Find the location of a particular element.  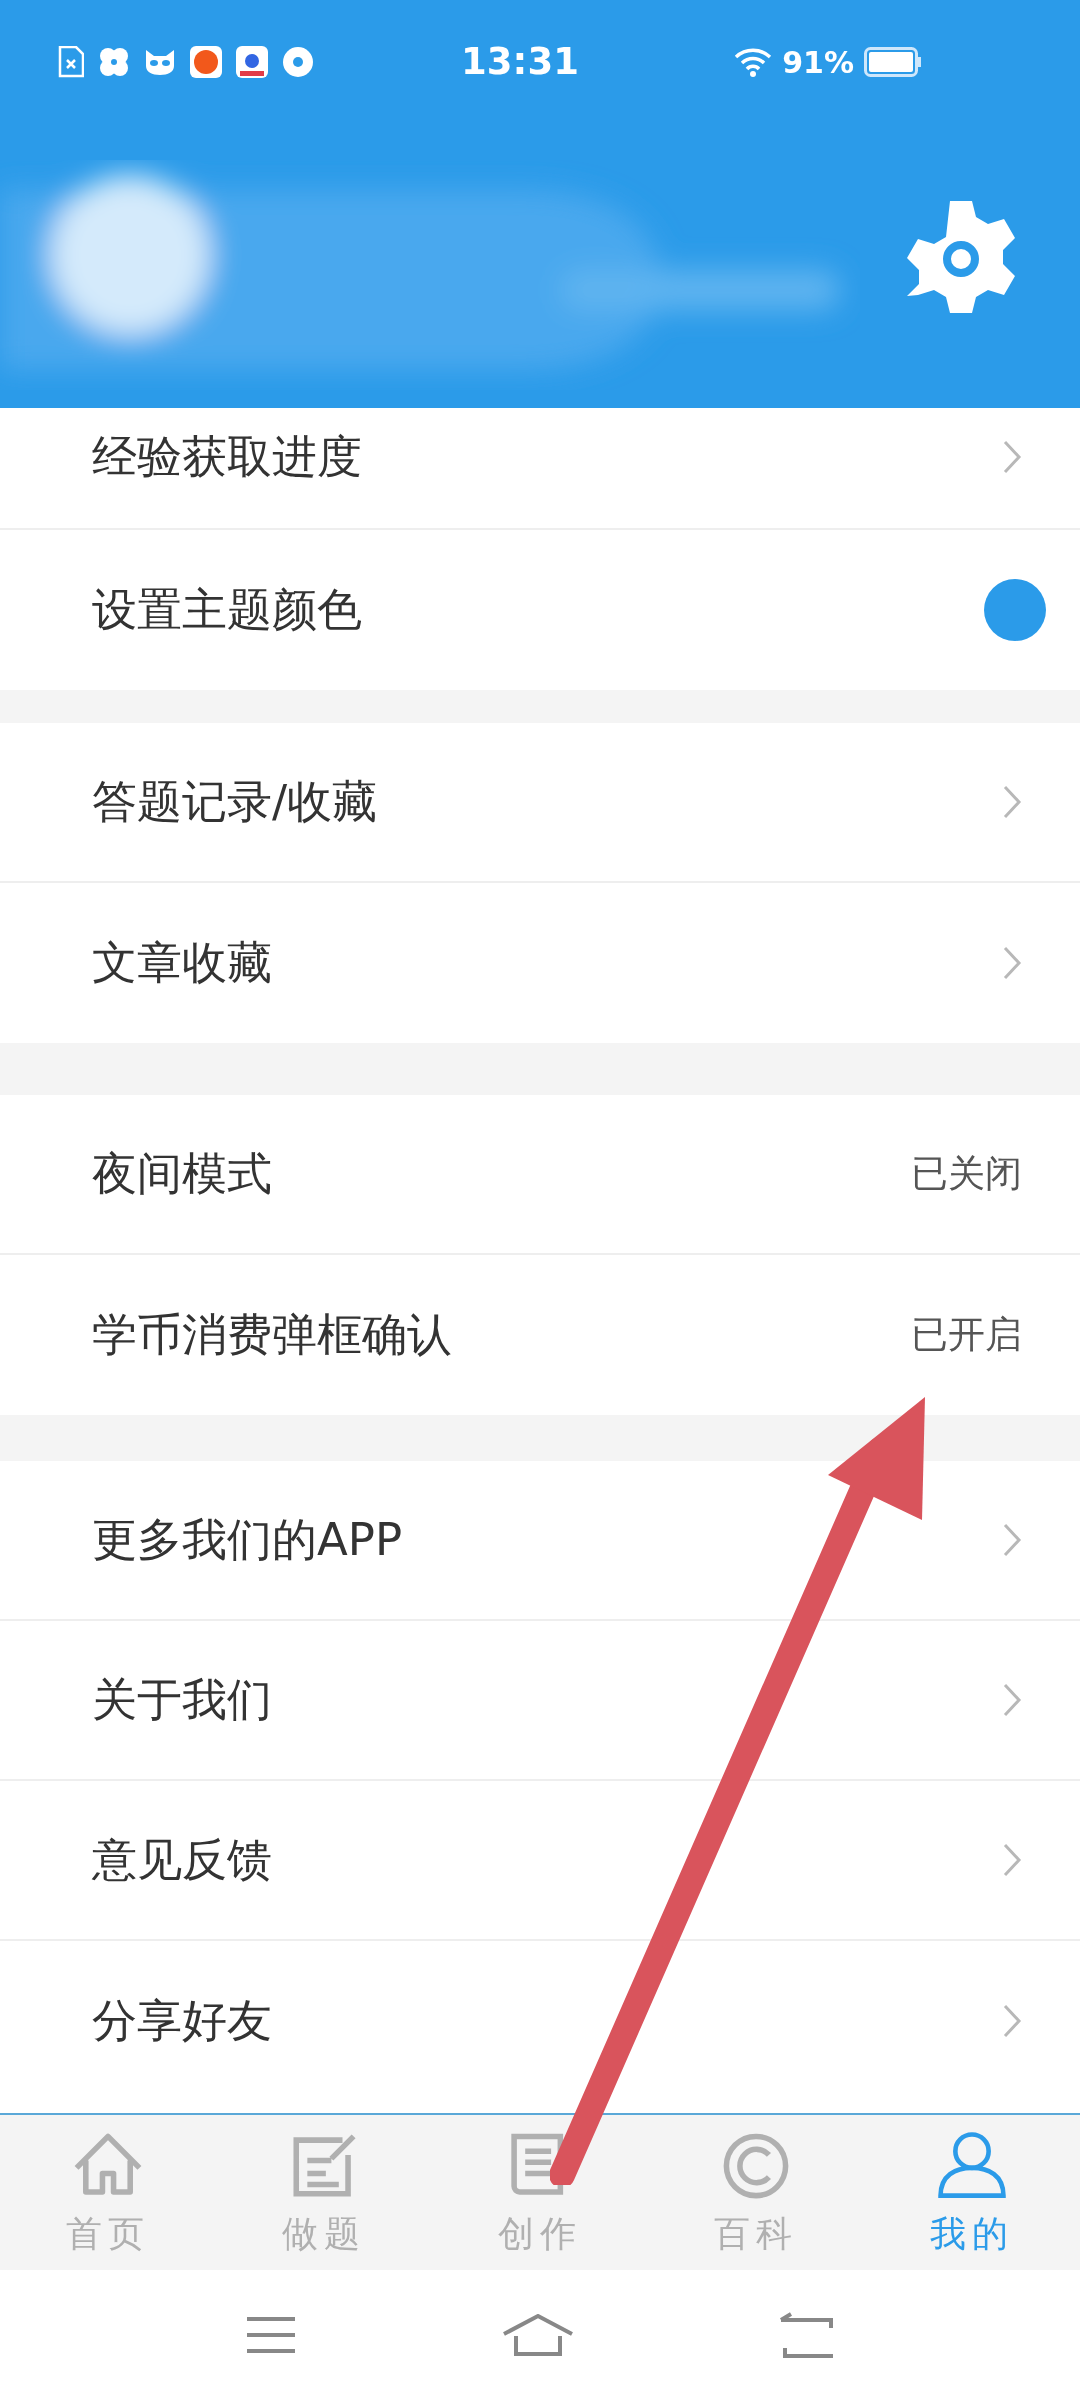

row-label: 文章收藏 is located at coordinates (182, 963).